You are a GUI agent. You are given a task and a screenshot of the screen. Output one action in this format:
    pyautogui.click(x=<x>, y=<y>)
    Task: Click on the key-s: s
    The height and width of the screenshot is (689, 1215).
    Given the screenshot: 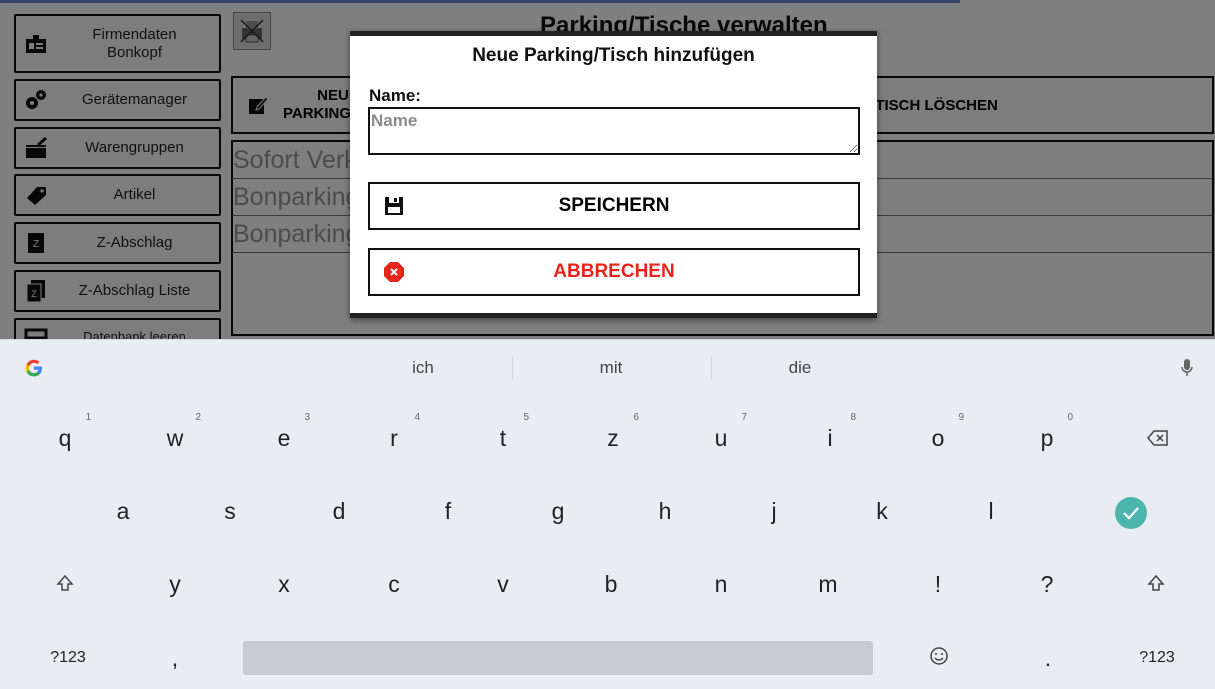 What is the action you would take?
    pyautogui.click(x=230, y=511)
    